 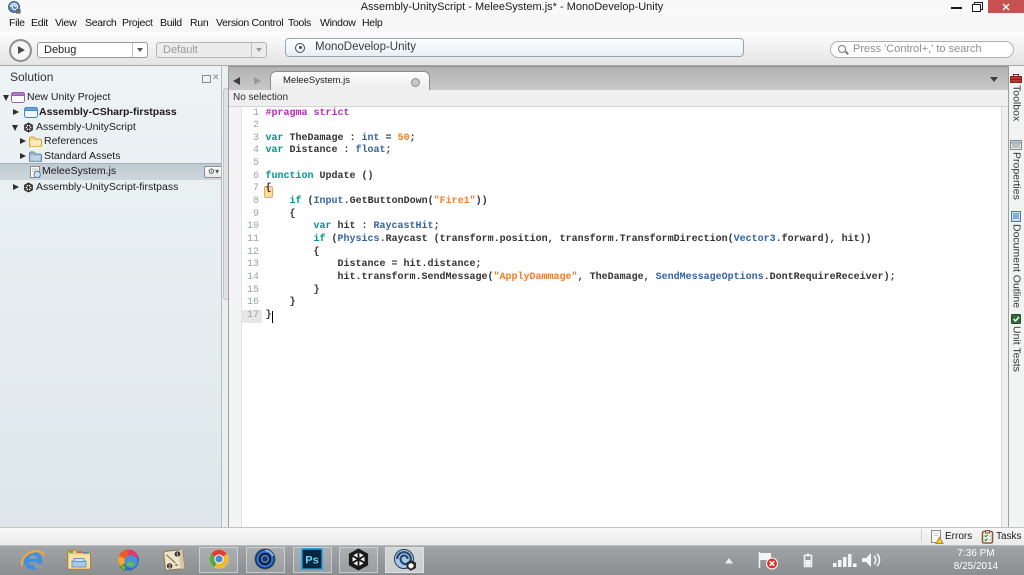 What do you see at coordinates (311, 561) in the screenshot?
I see `svg-text: Ps` at bounding box center [311, 561].